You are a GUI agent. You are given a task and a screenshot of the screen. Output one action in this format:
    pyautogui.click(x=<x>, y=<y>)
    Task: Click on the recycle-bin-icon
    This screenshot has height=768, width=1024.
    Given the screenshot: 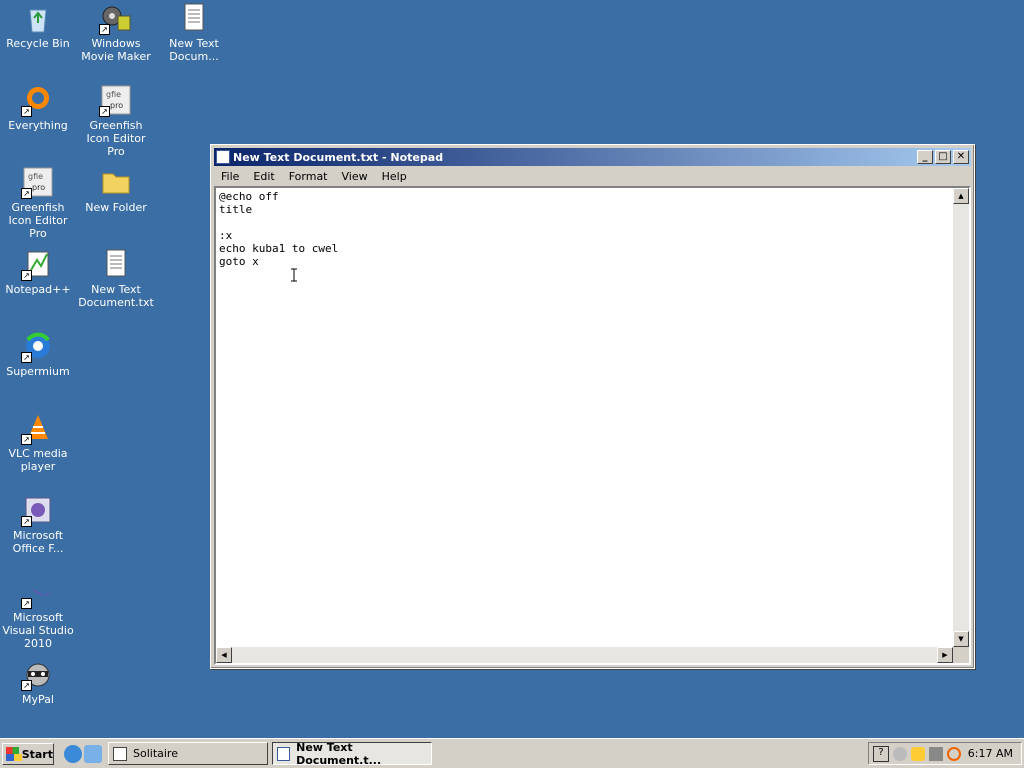 What is the action you would take?
    pyautogui.click(x=38, y=18)
    